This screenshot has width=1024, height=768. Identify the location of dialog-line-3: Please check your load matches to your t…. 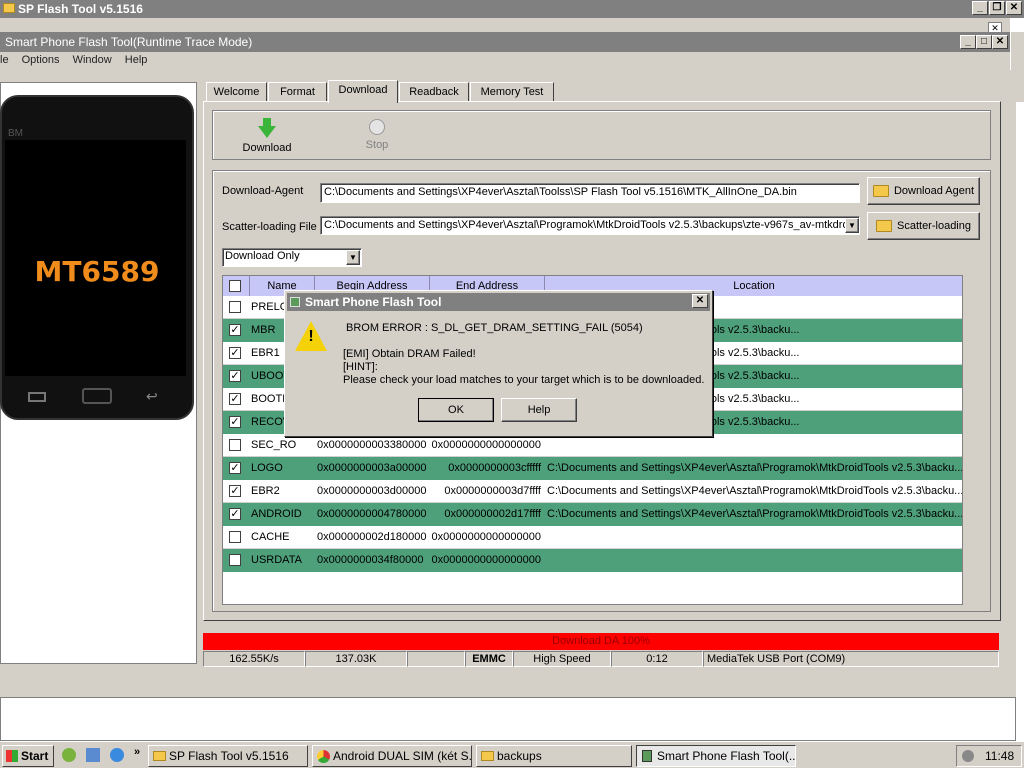
(524, 380).